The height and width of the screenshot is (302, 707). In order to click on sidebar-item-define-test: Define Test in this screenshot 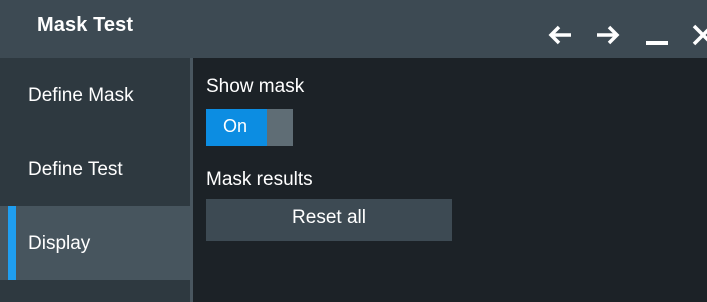, I will do `click(95, 169)`.